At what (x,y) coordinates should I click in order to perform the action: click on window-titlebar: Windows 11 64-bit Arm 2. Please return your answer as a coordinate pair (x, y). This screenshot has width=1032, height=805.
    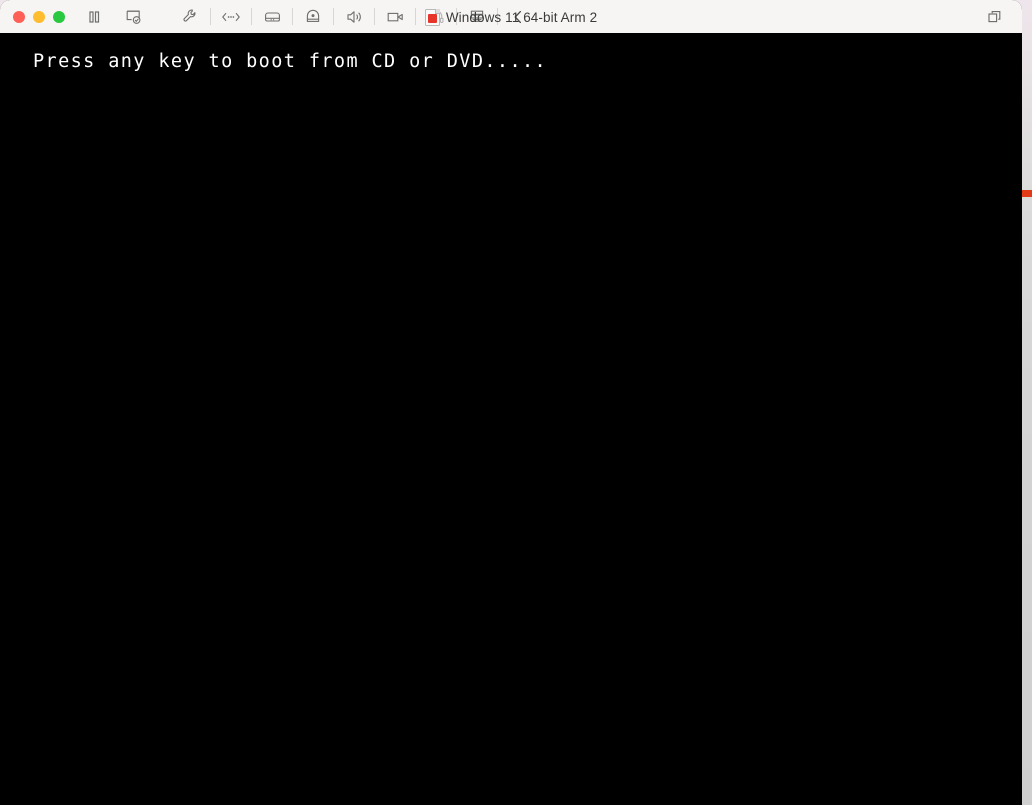
    Looking at the image, I should click on (511, 17).